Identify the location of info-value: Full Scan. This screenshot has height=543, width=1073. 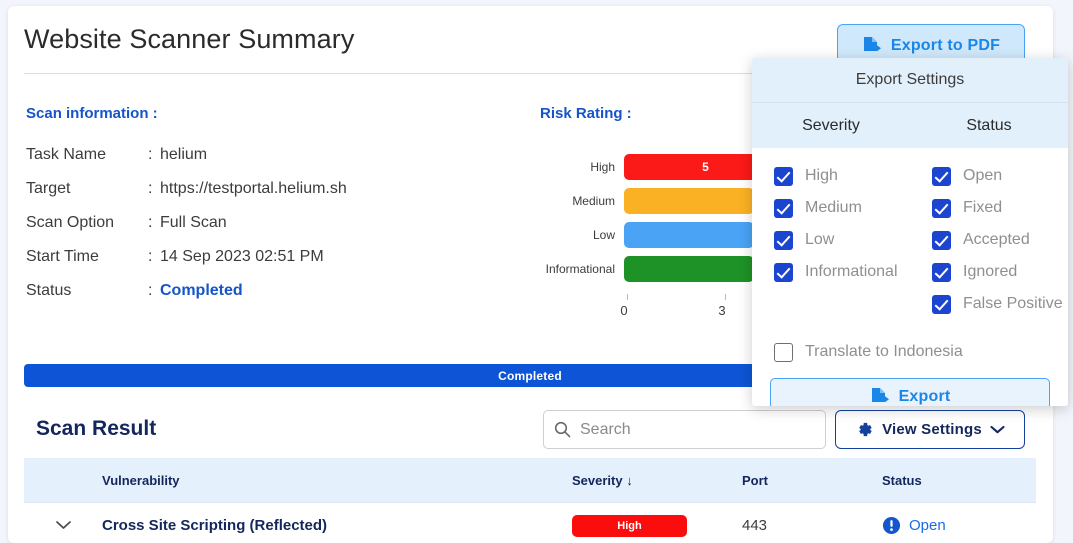
(193, 222).